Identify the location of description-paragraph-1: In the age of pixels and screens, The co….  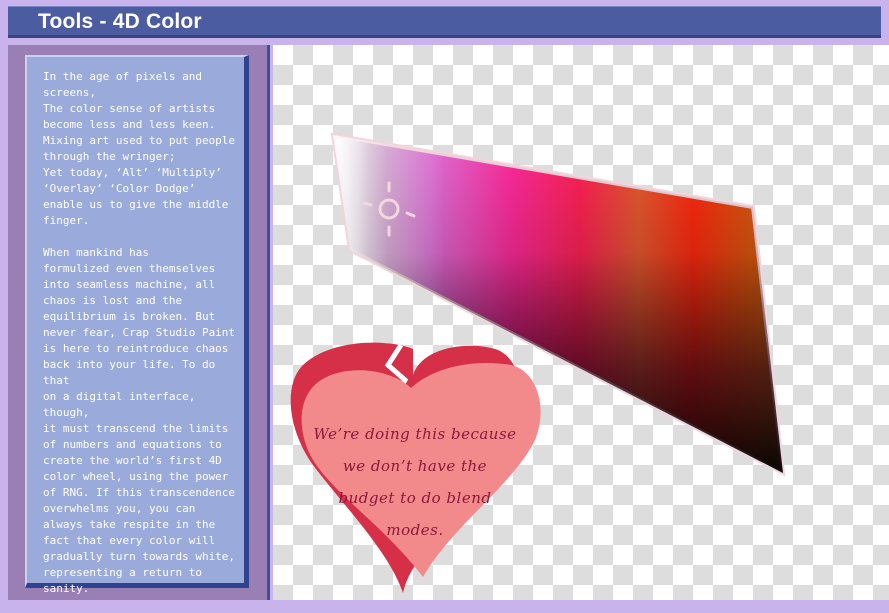
(139, 148).